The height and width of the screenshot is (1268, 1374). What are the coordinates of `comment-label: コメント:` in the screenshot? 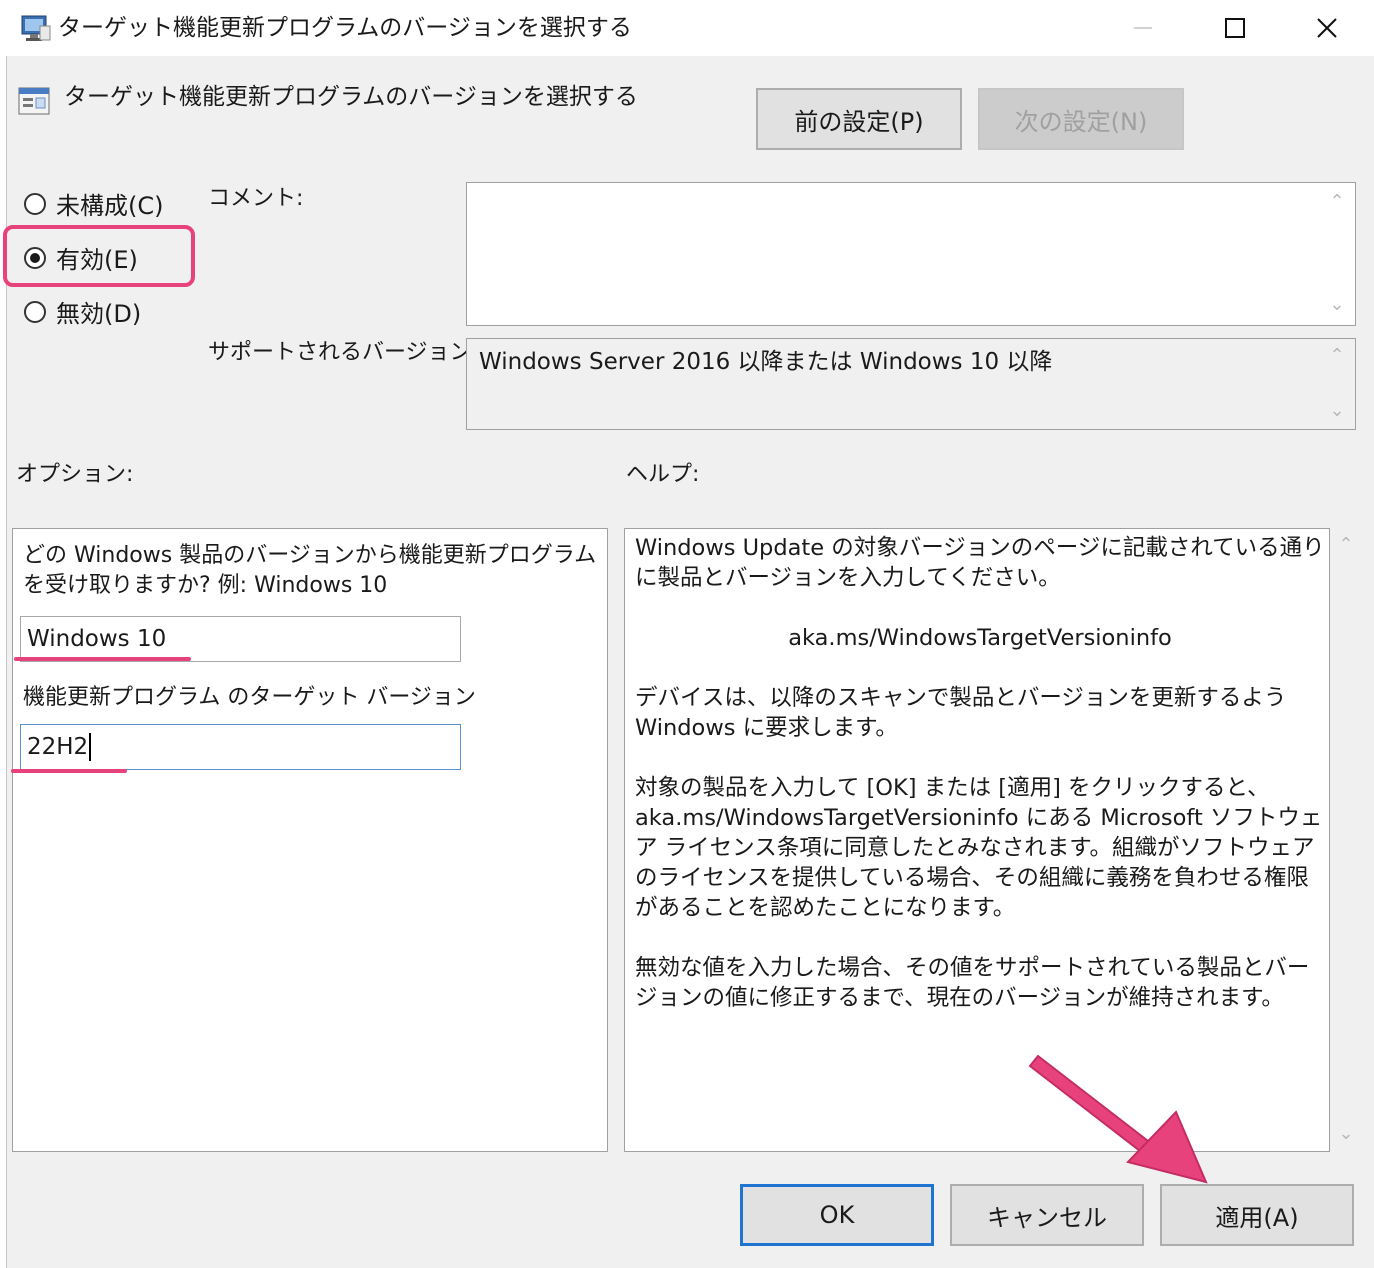 It's located at (256, 198).